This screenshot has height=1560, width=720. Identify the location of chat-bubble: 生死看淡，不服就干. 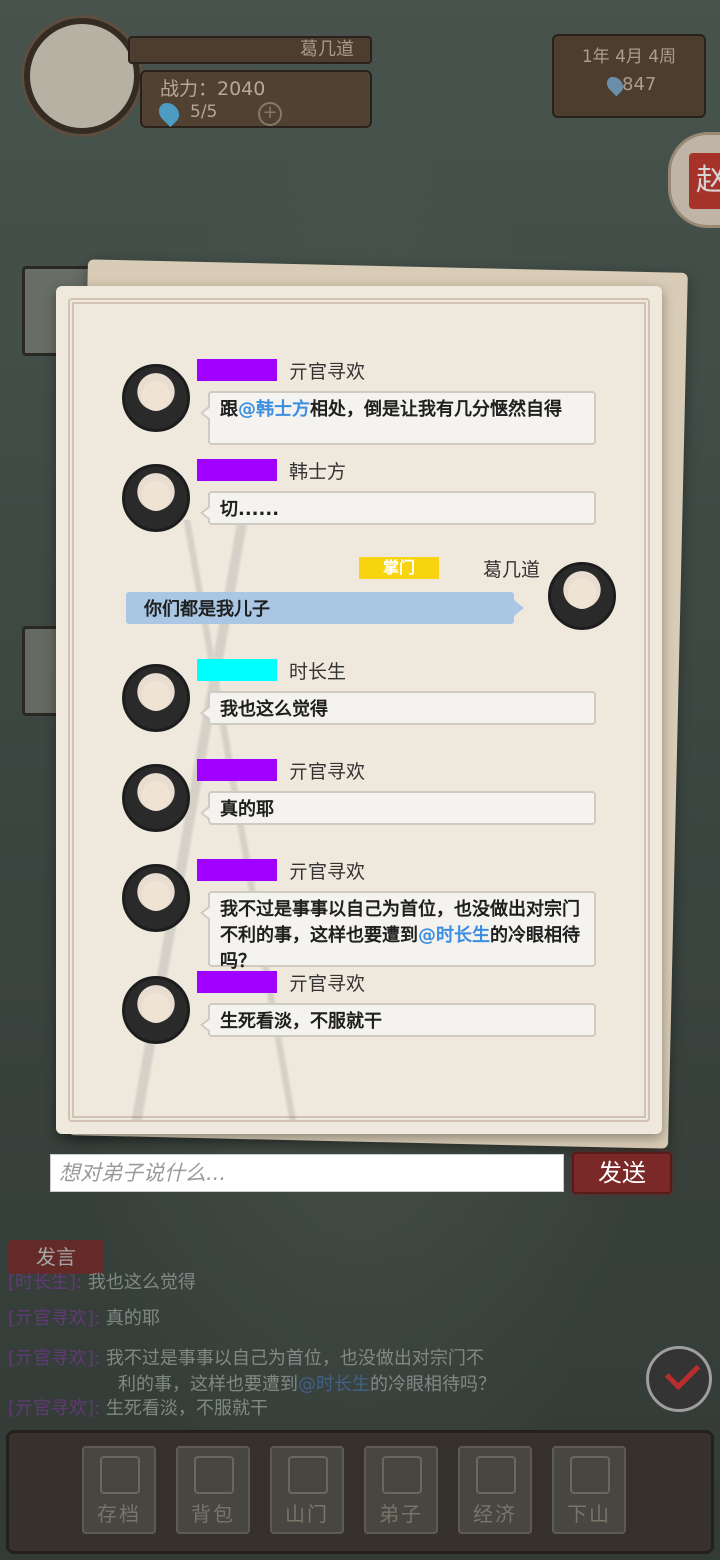
(398, 1020).